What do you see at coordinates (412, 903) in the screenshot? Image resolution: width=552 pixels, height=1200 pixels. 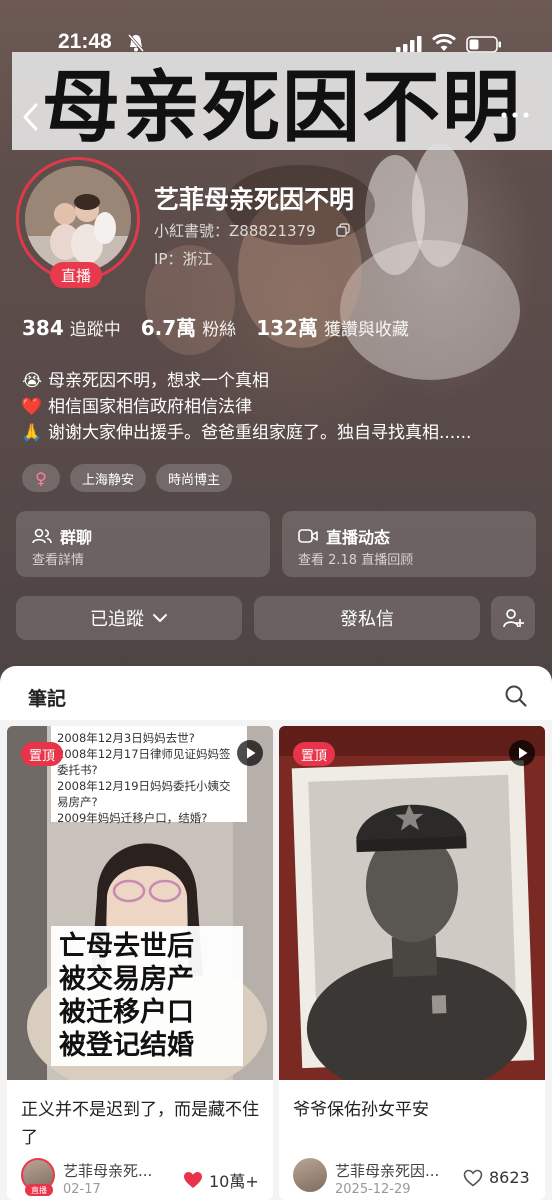 I see `note-cover-image: 置頂` at bounding box center [412, 903].